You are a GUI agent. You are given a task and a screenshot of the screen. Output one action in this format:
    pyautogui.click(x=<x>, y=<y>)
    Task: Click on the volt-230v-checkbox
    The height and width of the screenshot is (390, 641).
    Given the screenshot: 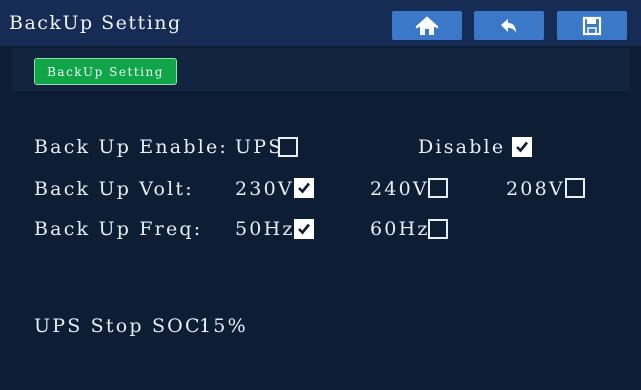 What is the action you would take?
    pyautogui.click(x=304, y=188)
    